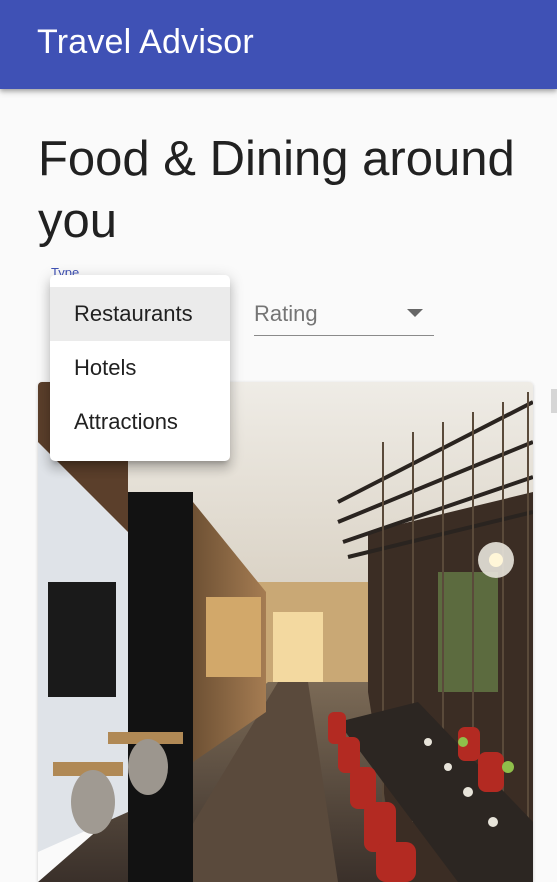  What do you see at coordinates (276, 190) in the screenshot?
I see `page-title: Food & Dining around you` at bounding box center [276, 190].